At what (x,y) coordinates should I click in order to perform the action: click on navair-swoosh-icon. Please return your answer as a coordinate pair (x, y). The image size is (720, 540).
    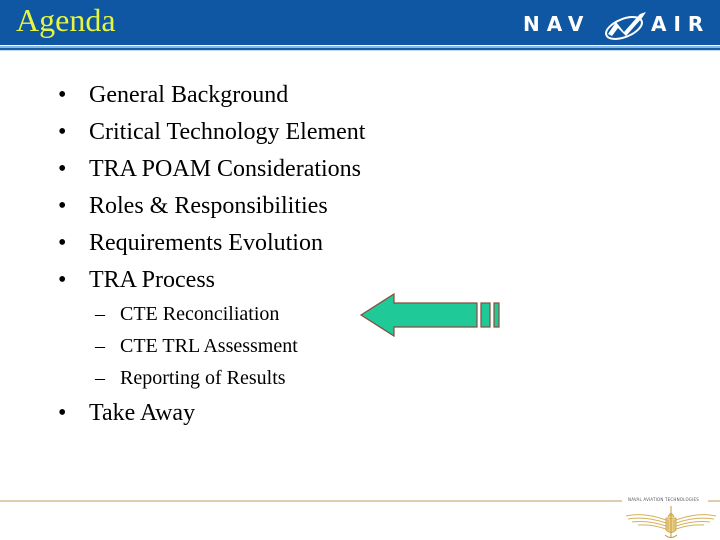
    Looking at the image, I should click on (625, 26).